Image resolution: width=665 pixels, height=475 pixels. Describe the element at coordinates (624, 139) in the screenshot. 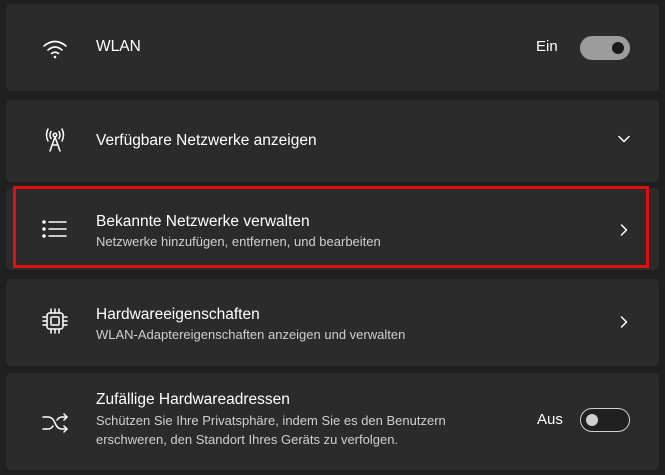

I see `chevron-down-icon` at that location.